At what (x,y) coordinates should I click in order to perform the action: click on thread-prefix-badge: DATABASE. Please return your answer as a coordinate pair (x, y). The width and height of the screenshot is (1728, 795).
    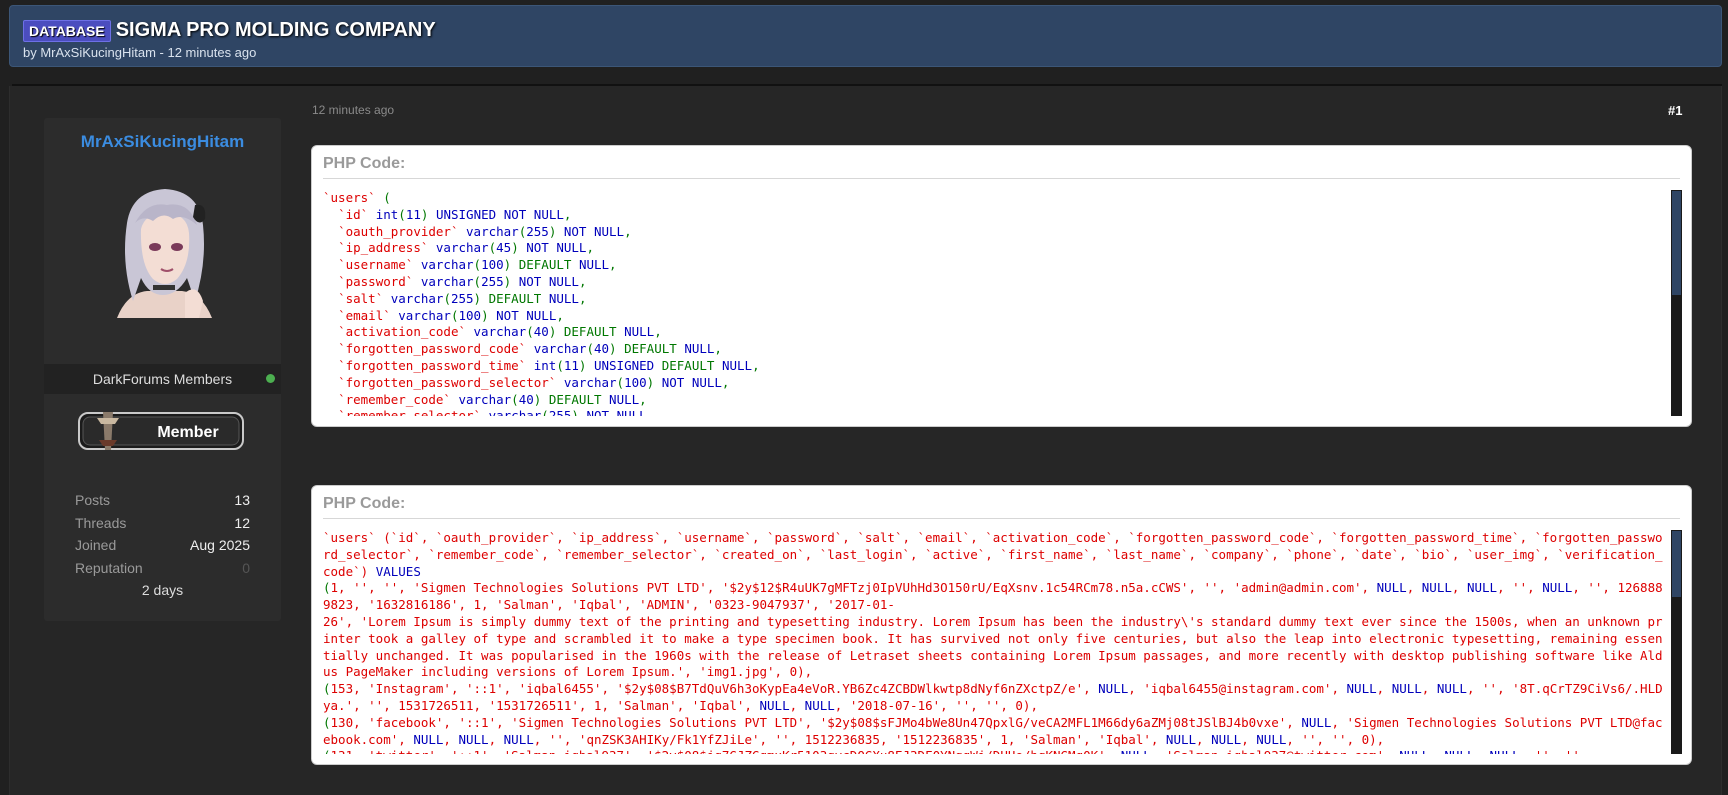
    Looking at the image, I should click on (67, 30).